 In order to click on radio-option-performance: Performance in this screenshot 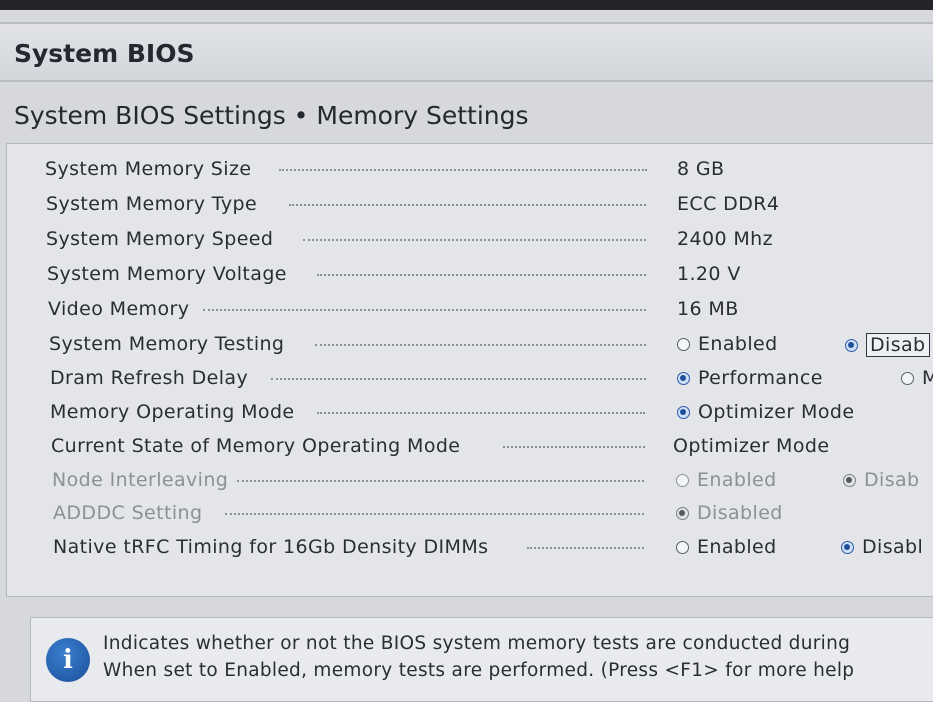, I will do `click(750, 378)`.